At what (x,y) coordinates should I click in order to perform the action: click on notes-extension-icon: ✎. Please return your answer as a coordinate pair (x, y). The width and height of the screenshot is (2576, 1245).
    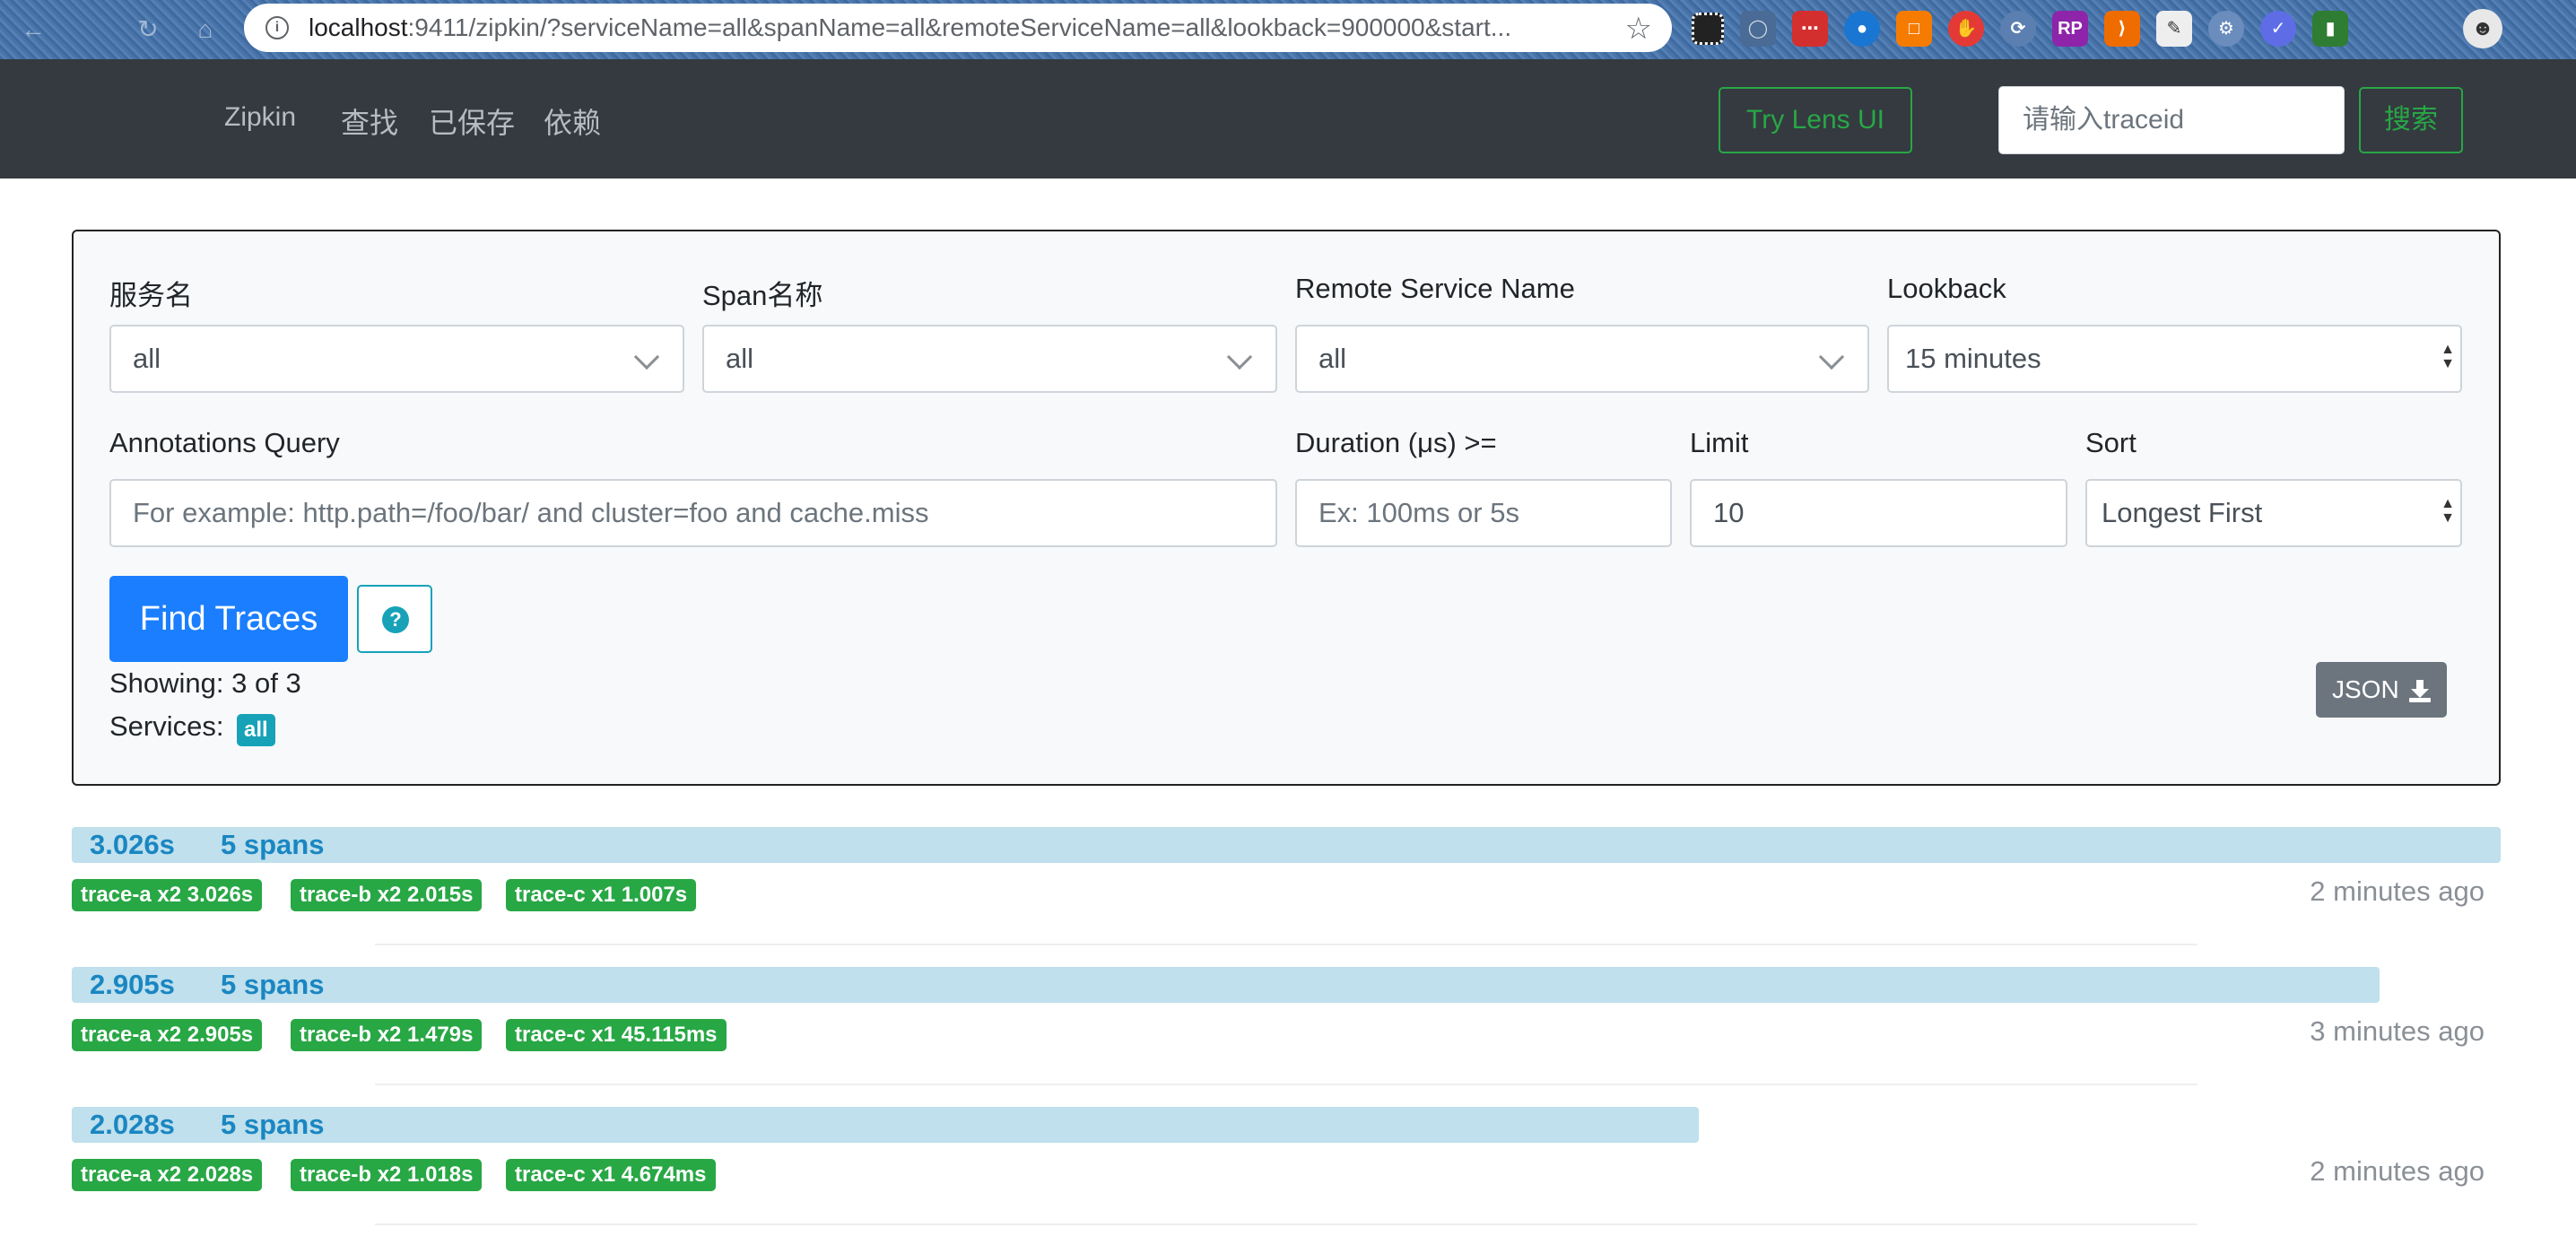
    Looking at the image, I should click on (2174, 29).